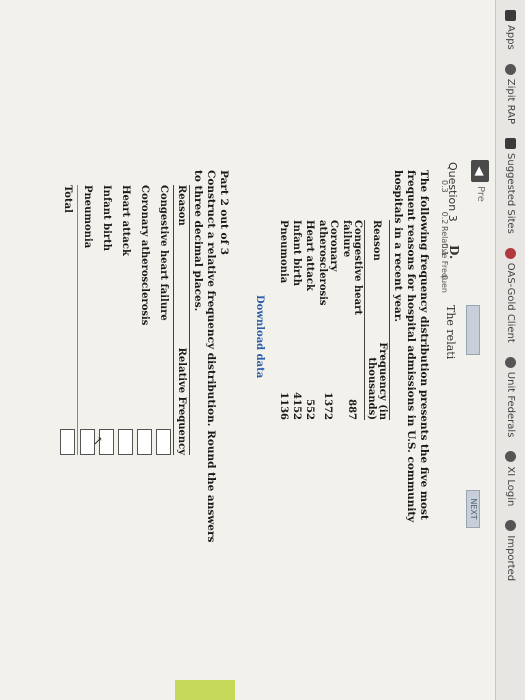 This screenshot has height=700, width=525. What do you see at coordinates (480, 194) in the screenshot?
I see `prev-label: Pre` at bounding box center [480, 194].